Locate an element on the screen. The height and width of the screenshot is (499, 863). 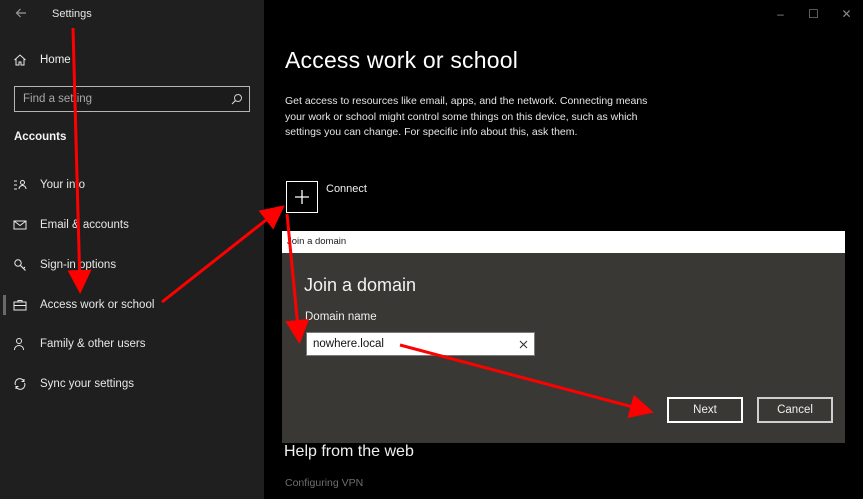
active-indicator is located at coordinates (4, 305).